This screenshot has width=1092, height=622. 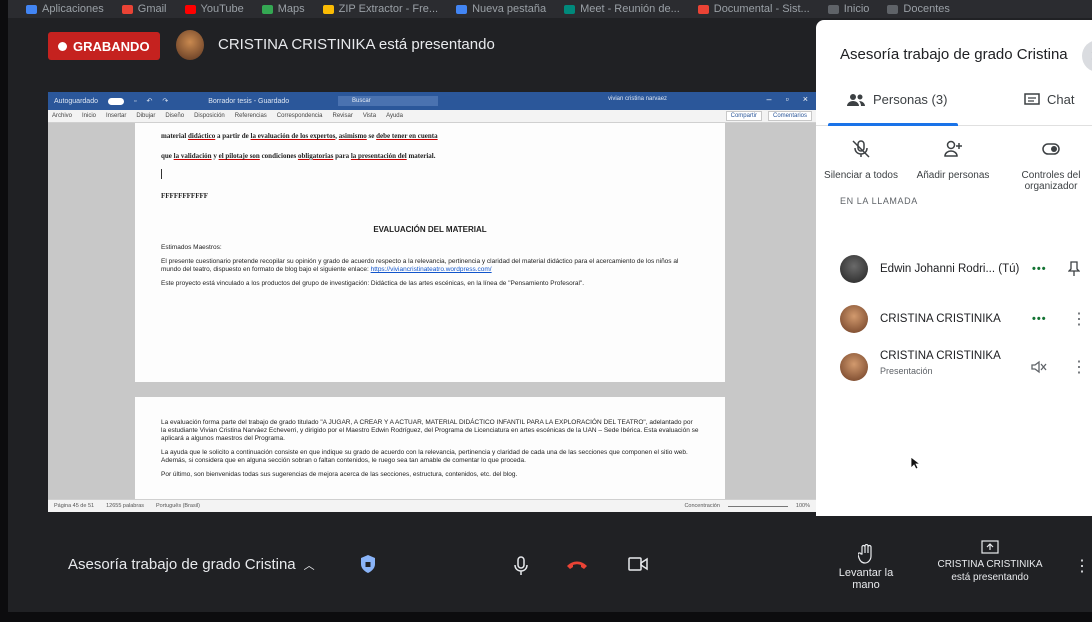 I want to click on panel-tabs: Personas (3) Chat, so click(x=954, y=103).